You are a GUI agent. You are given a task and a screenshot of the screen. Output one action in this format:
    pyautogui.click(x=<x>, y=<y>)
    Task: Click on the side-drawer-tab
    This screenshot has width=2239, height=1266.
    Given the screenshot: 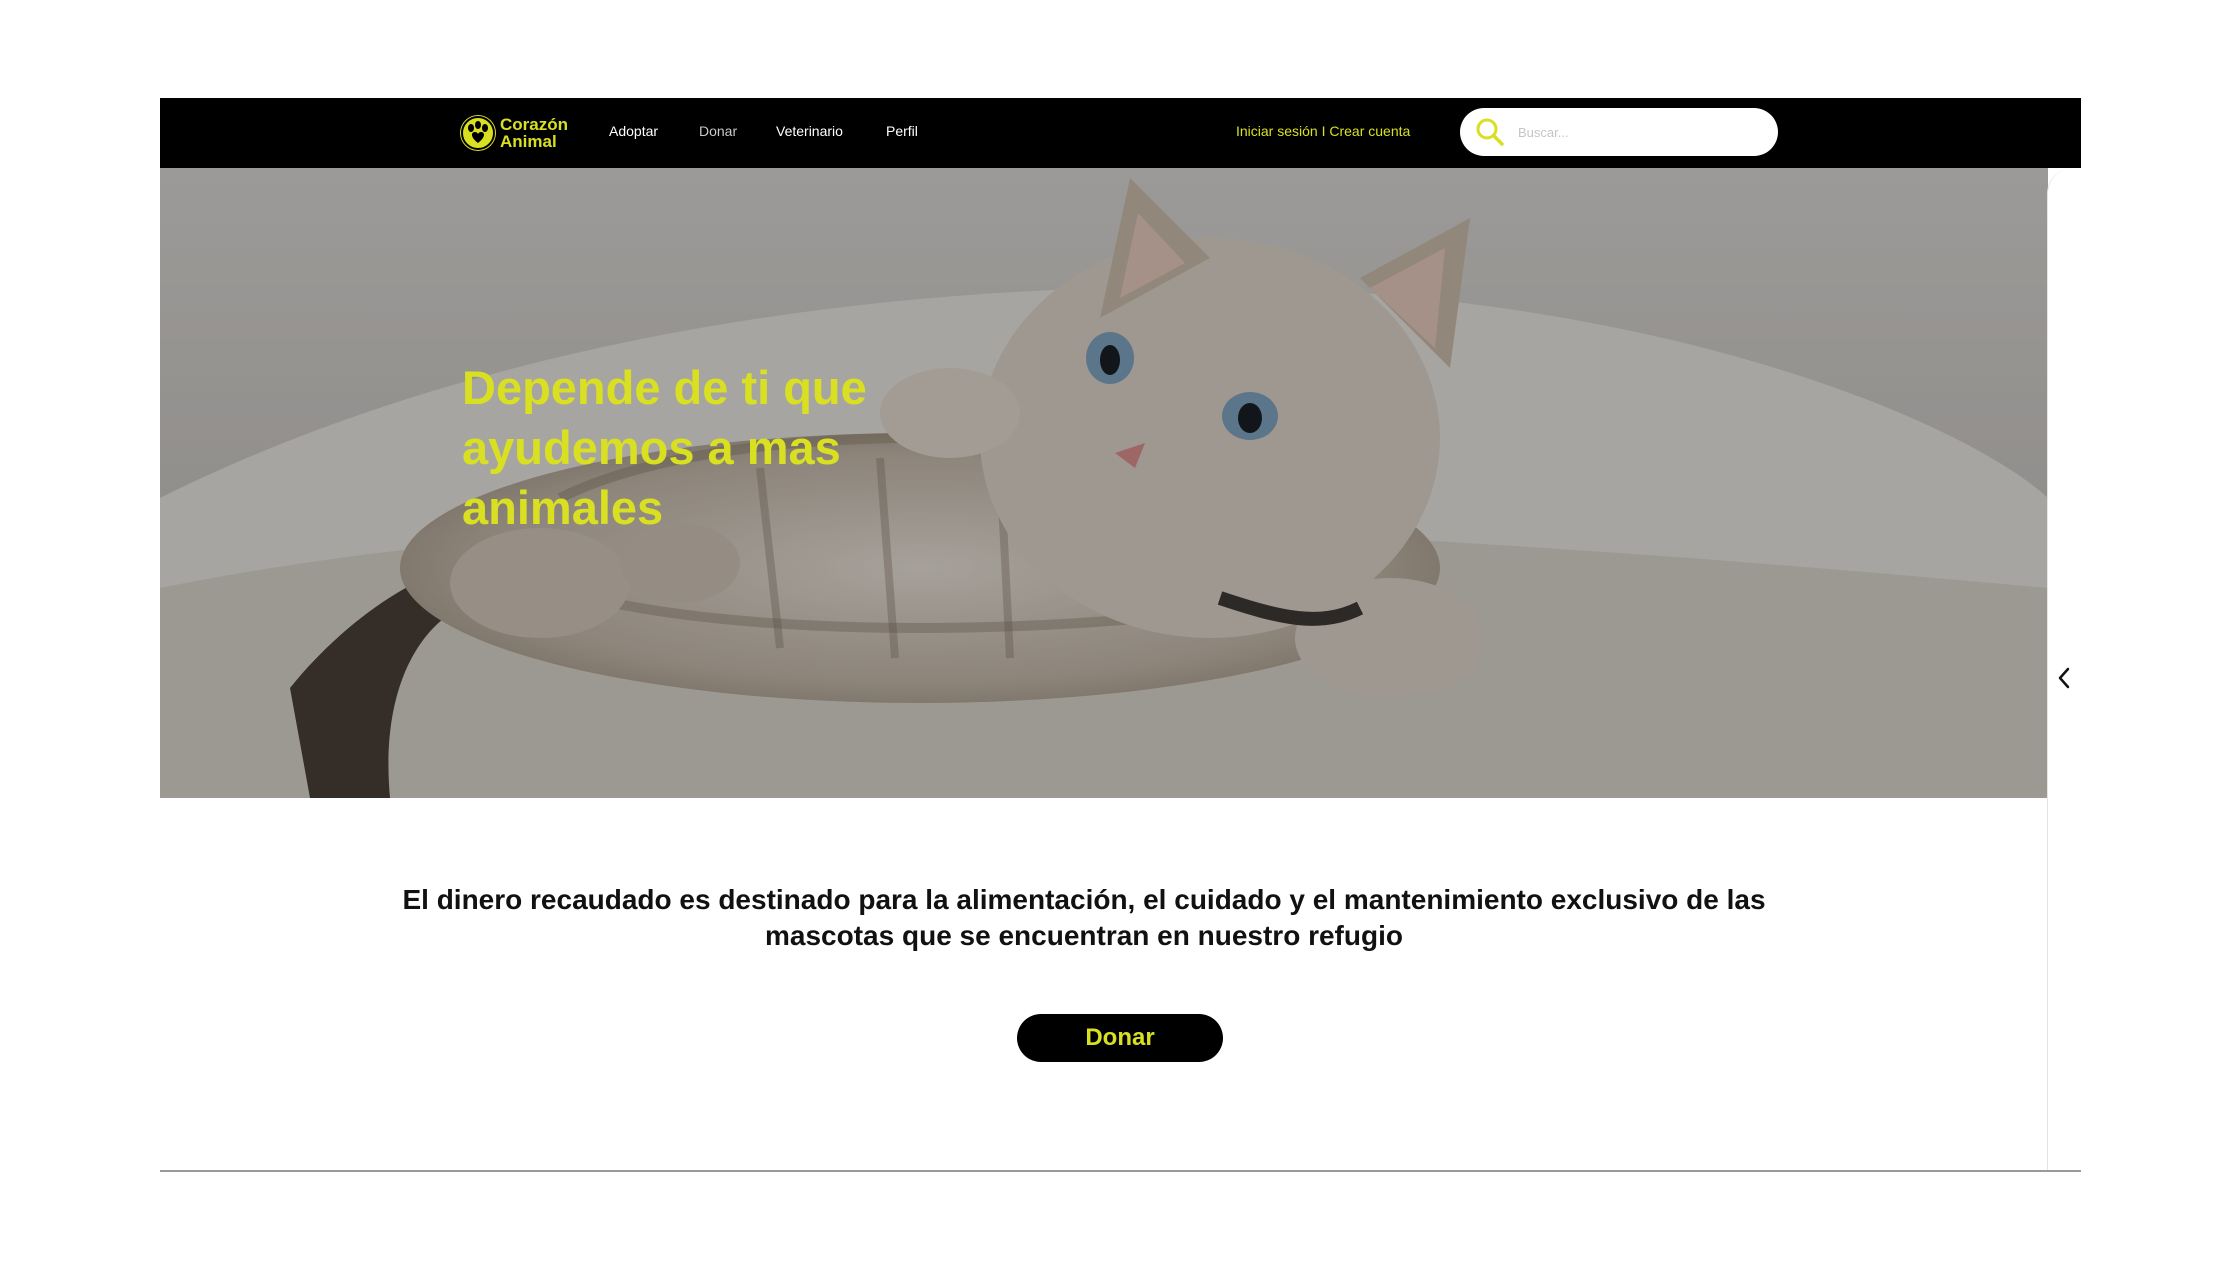 What is the action you would take?
    pyautogui.click(x=2064, y=669)
    